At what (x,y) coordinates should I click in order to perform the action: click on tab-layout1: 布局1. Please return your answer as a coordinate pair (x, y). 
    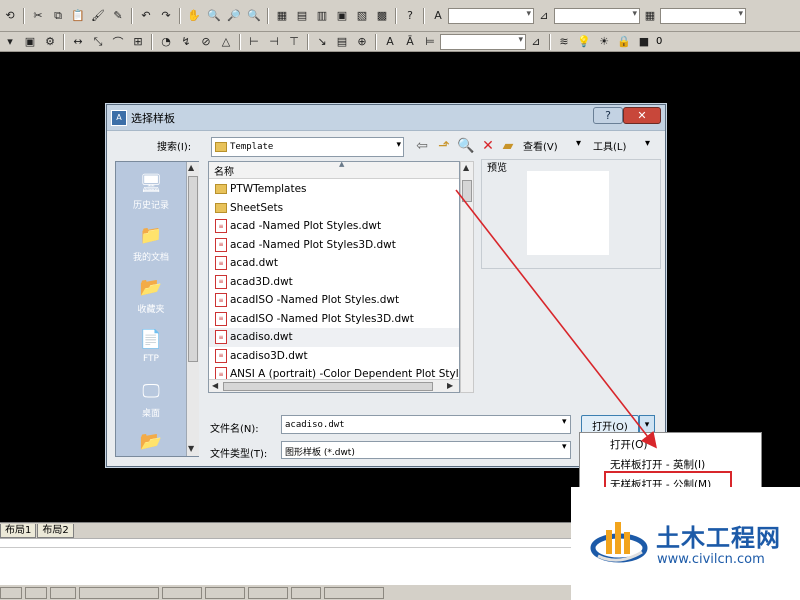
    Looking at the image, I should click on (18, 531).